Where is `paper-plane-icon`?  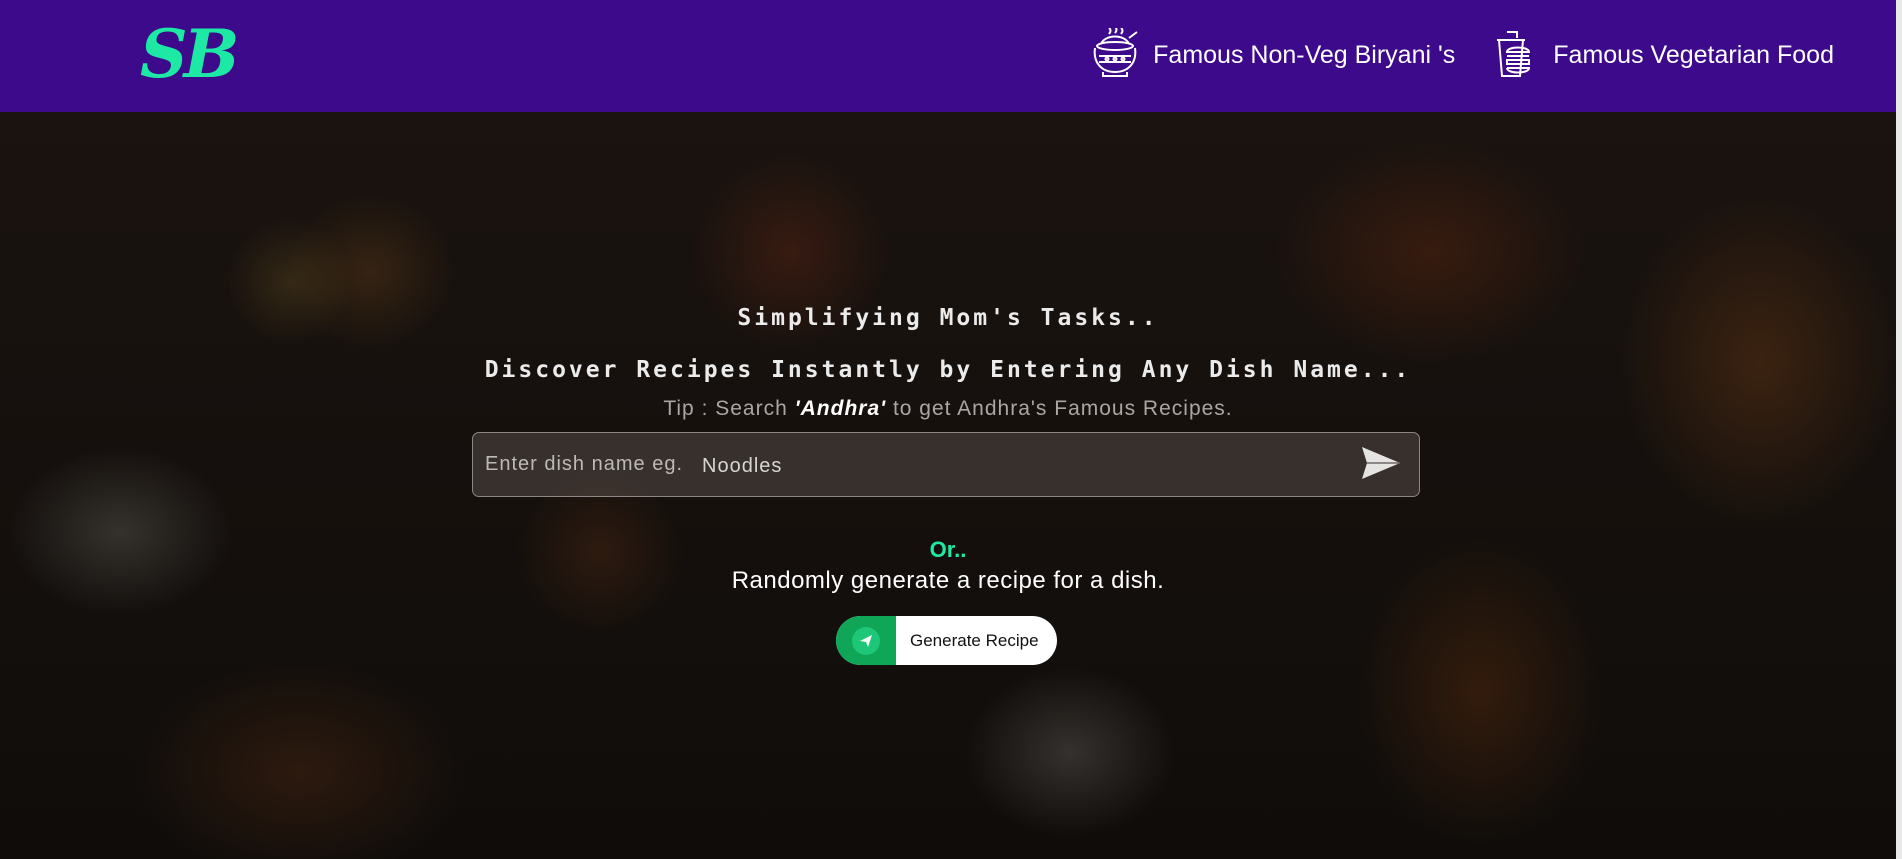 paper-plane-icon is located at coordinates (866, 640).